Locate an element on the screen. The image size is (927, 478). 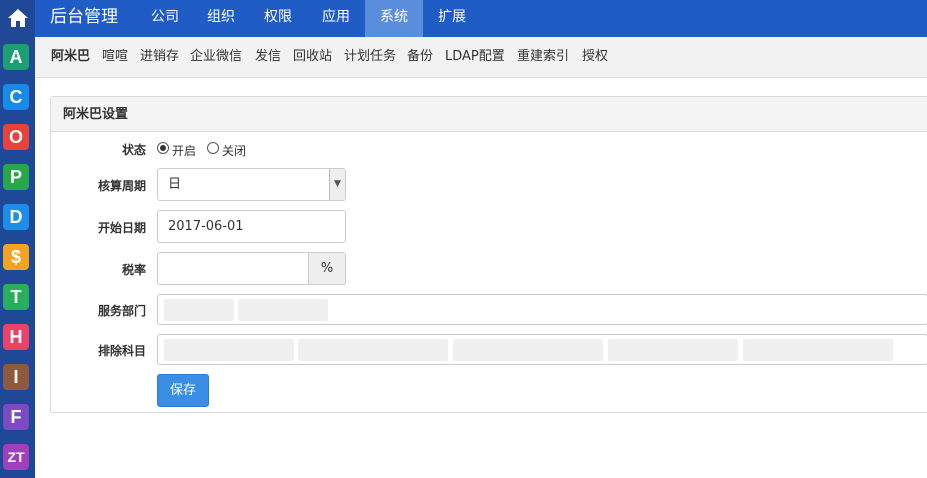
tax-input is located at coordinates (233, 268).